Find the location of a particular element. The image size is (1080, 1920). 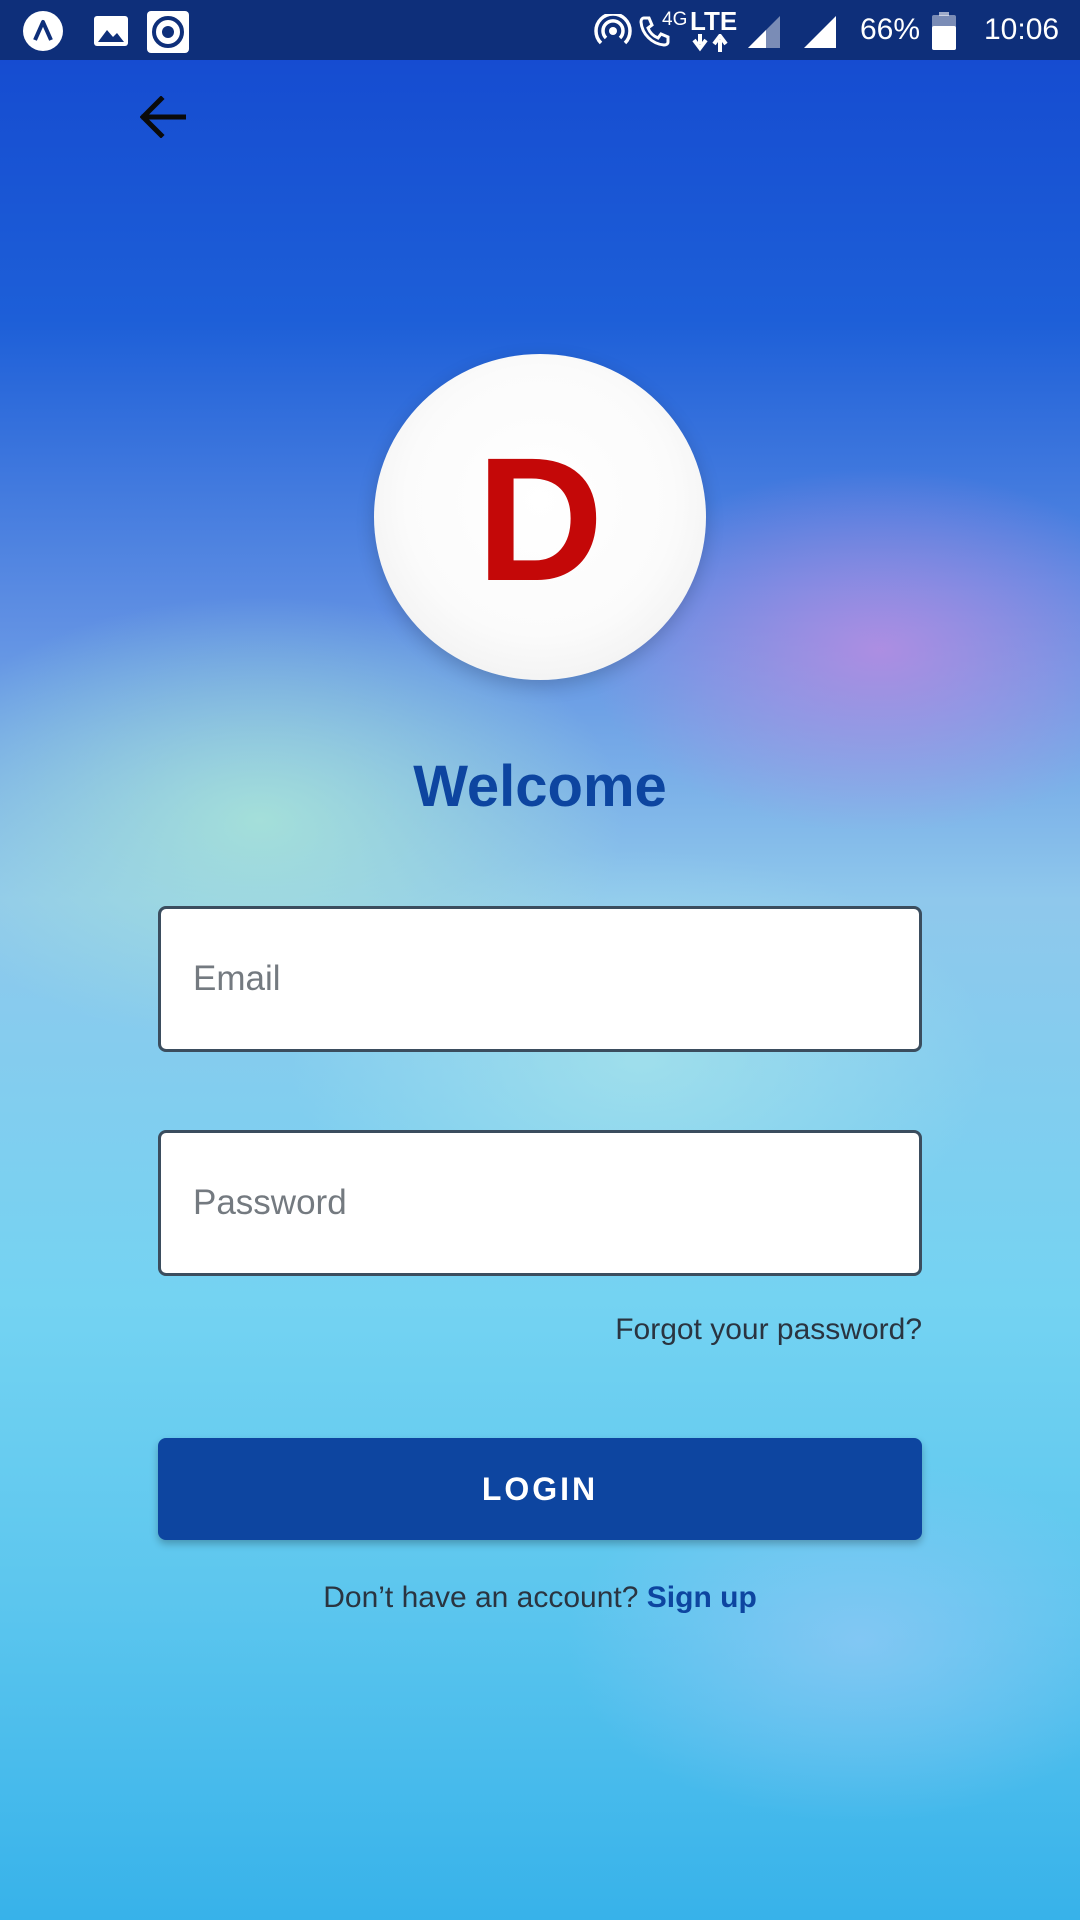

signup-prompt: Don’t have an account? is located at coordinates (481, 1597).